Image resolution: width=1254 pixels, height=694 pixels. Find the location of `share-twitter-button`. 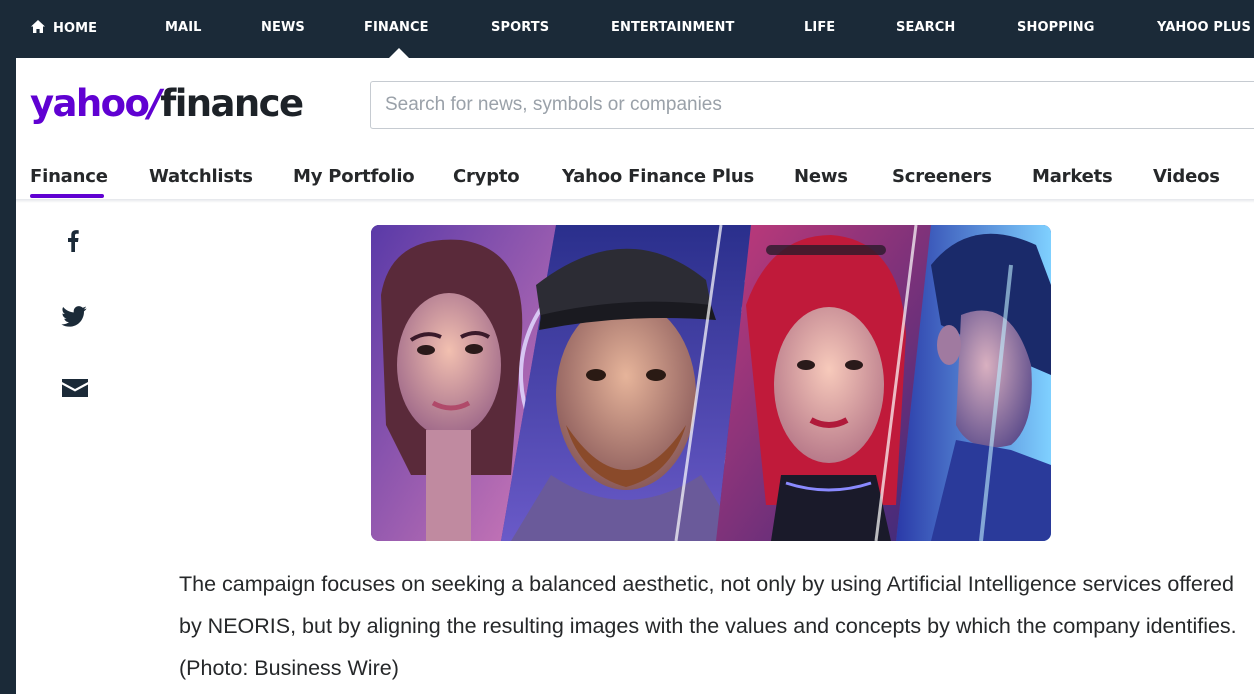

share-twitter-button is located at coordinates (74, 316).